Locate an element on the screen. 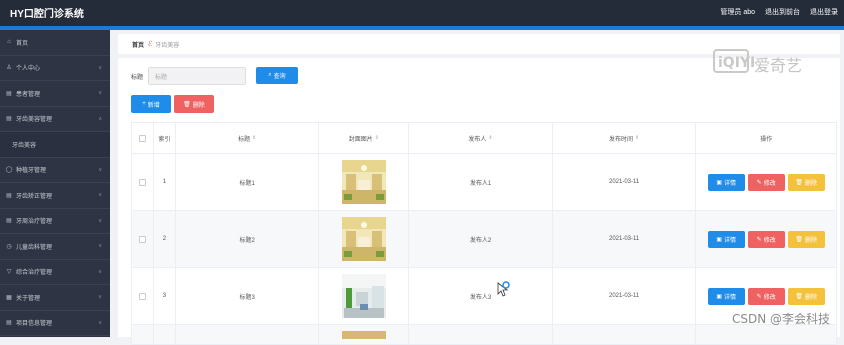 The height and width of the screenshot is (345, 844). header-ops: 操作 is located at coordinates (766, 139).